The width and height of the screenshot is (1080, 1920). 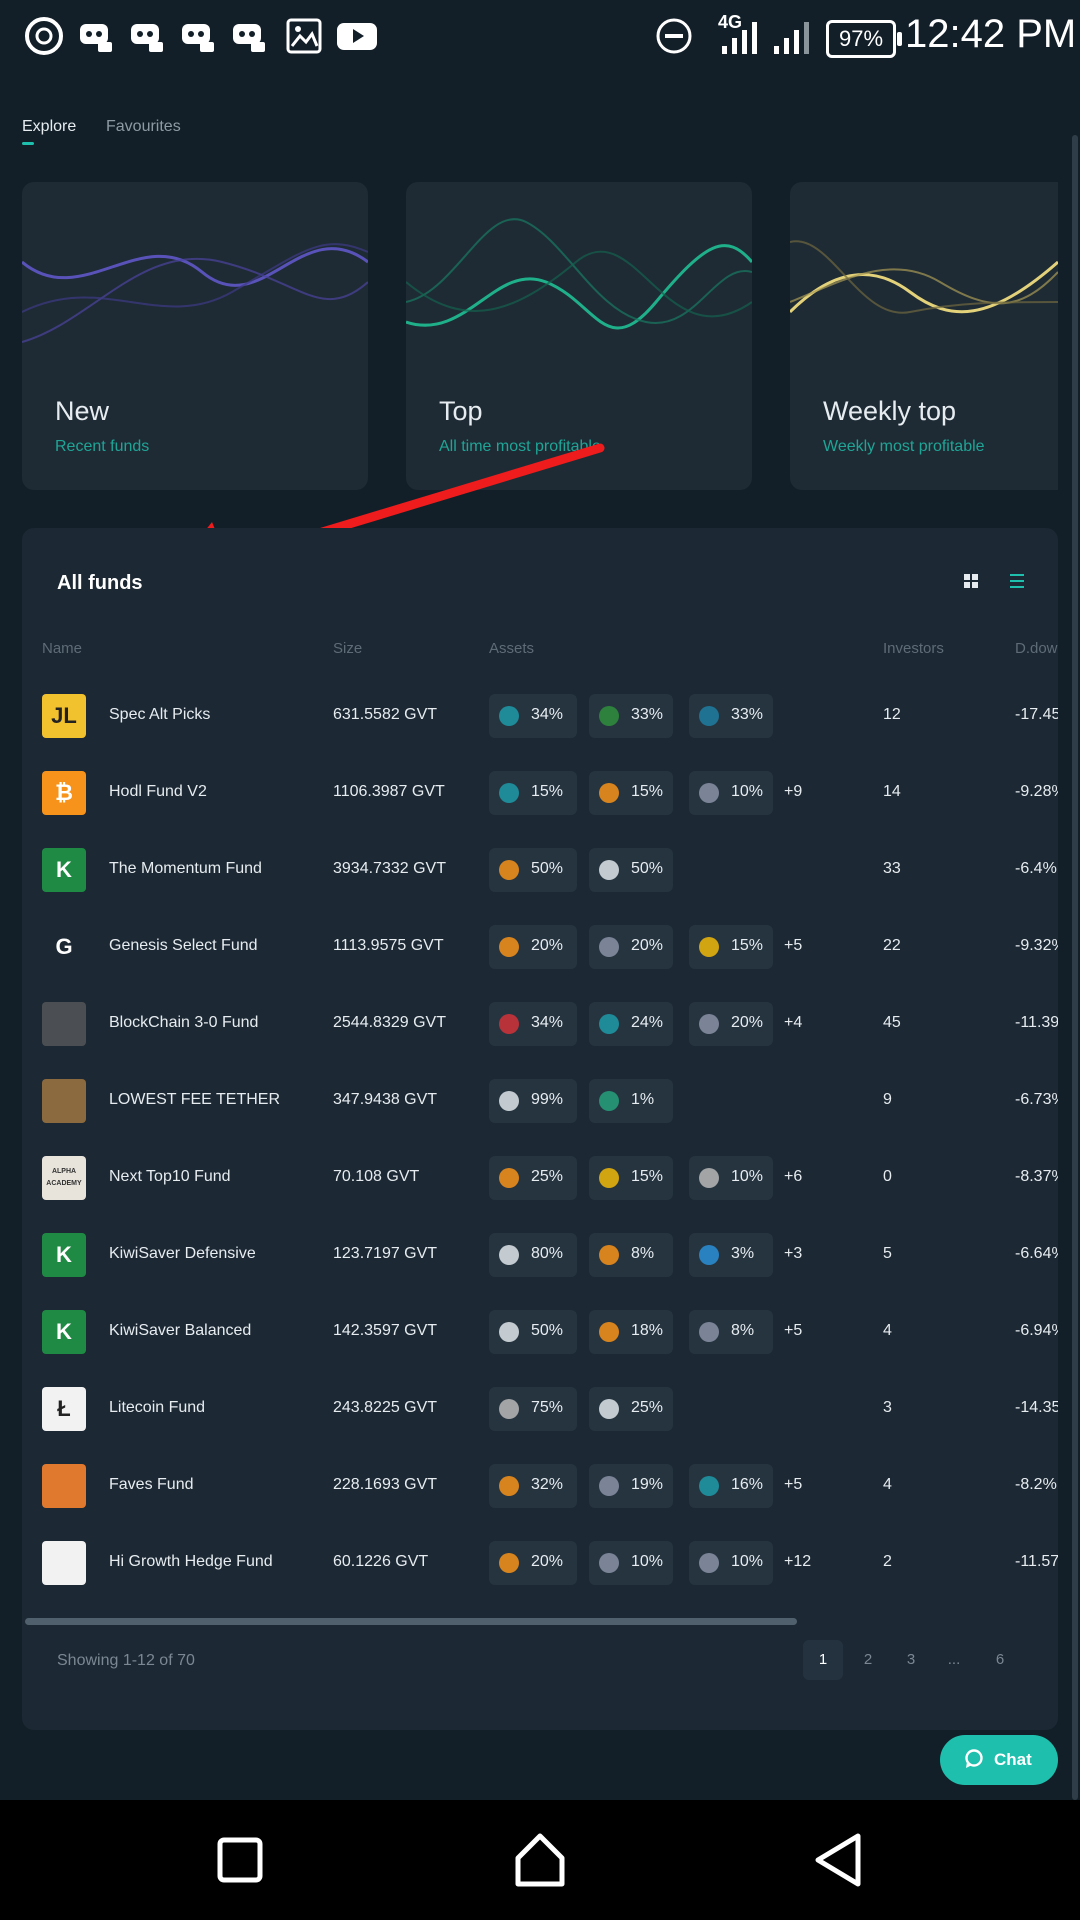 I want to click on asset-chip: 18%, so click(x=631, y=1332).